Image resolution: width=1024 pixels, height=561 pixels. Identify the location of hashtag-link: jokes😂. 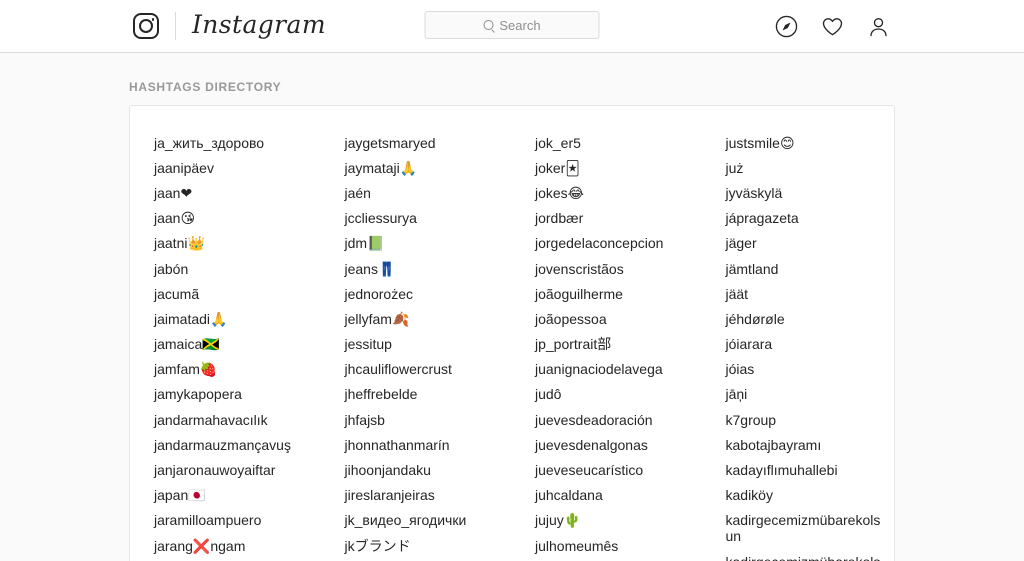
(616, 192).